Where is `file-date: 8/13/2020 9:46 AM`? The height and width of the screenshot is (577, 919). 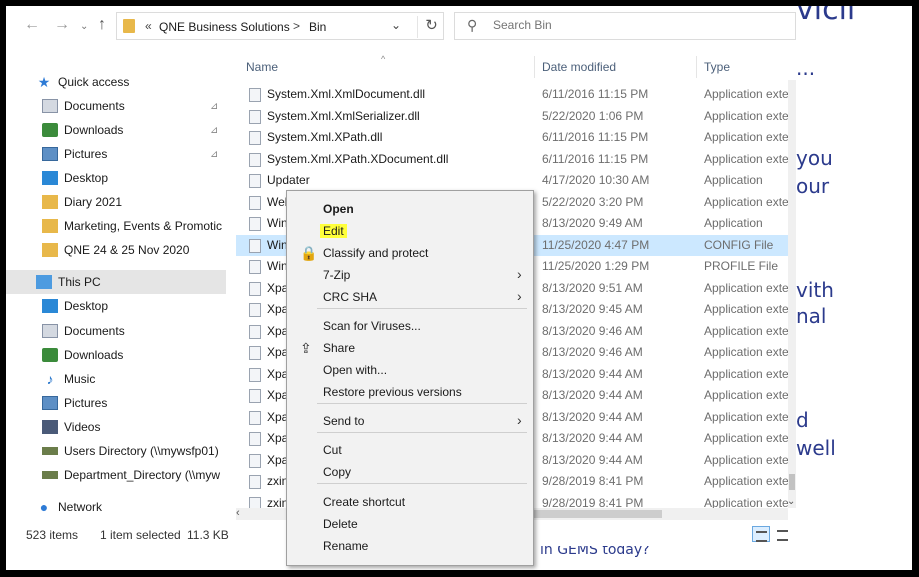 file-date: 8/13/2020 9:46 AM is located at coordinates (592, 352).